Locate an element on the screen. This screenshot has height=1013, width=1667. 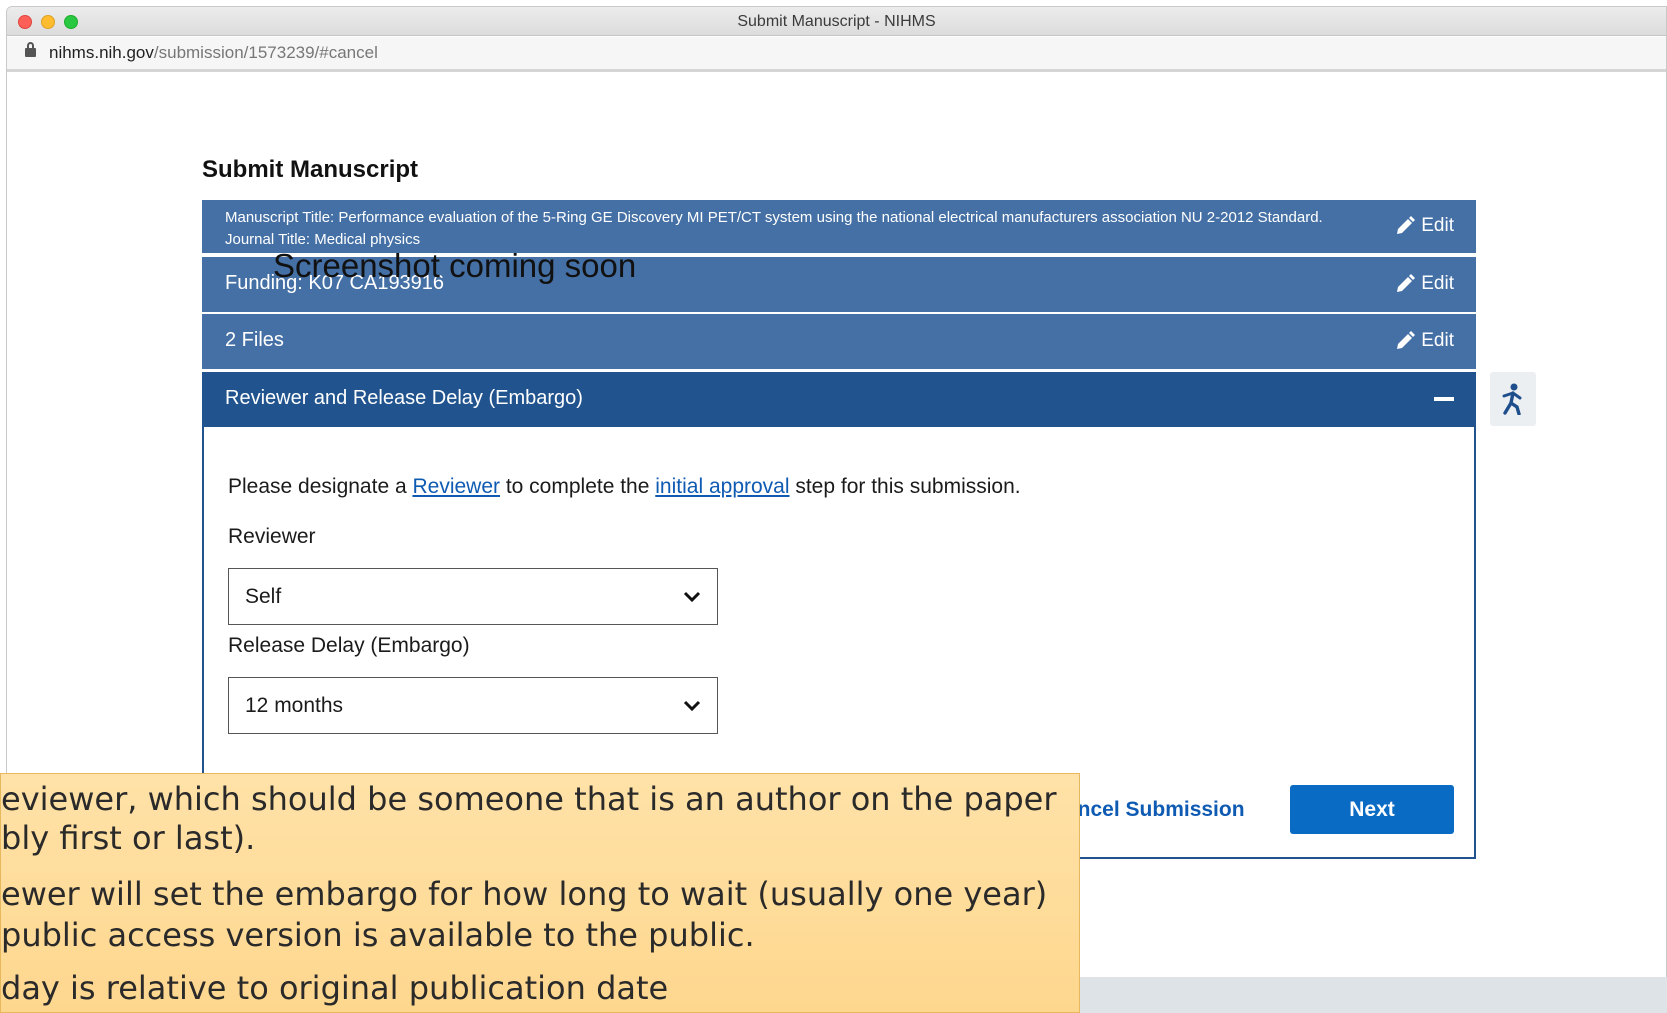
lock-icon is located at coordinates (30, 49).